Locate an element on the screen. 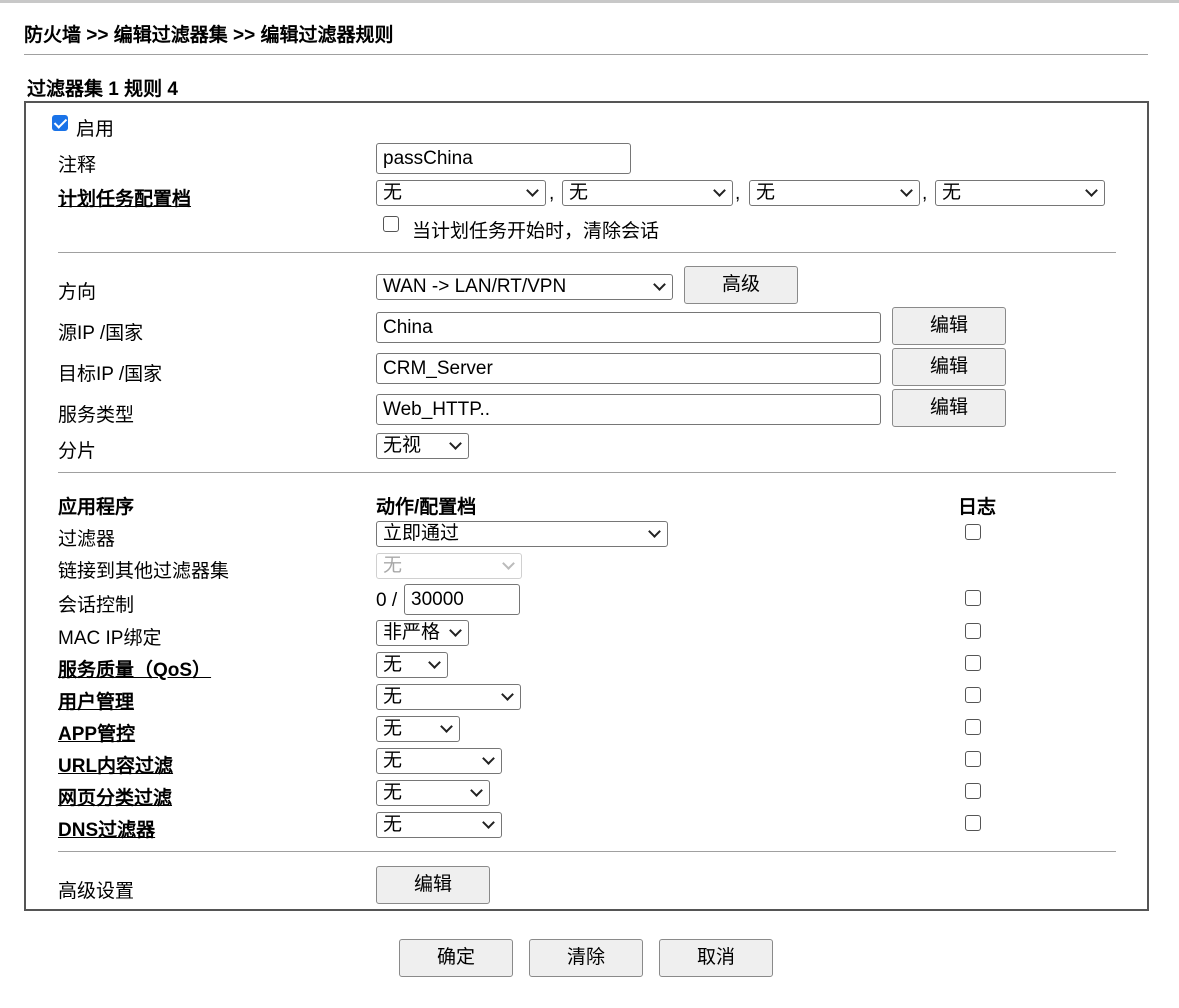 This screenshot has height=1008, width=1179. dest-ip-input: CRM_Server is located at coordinates (628, 368).